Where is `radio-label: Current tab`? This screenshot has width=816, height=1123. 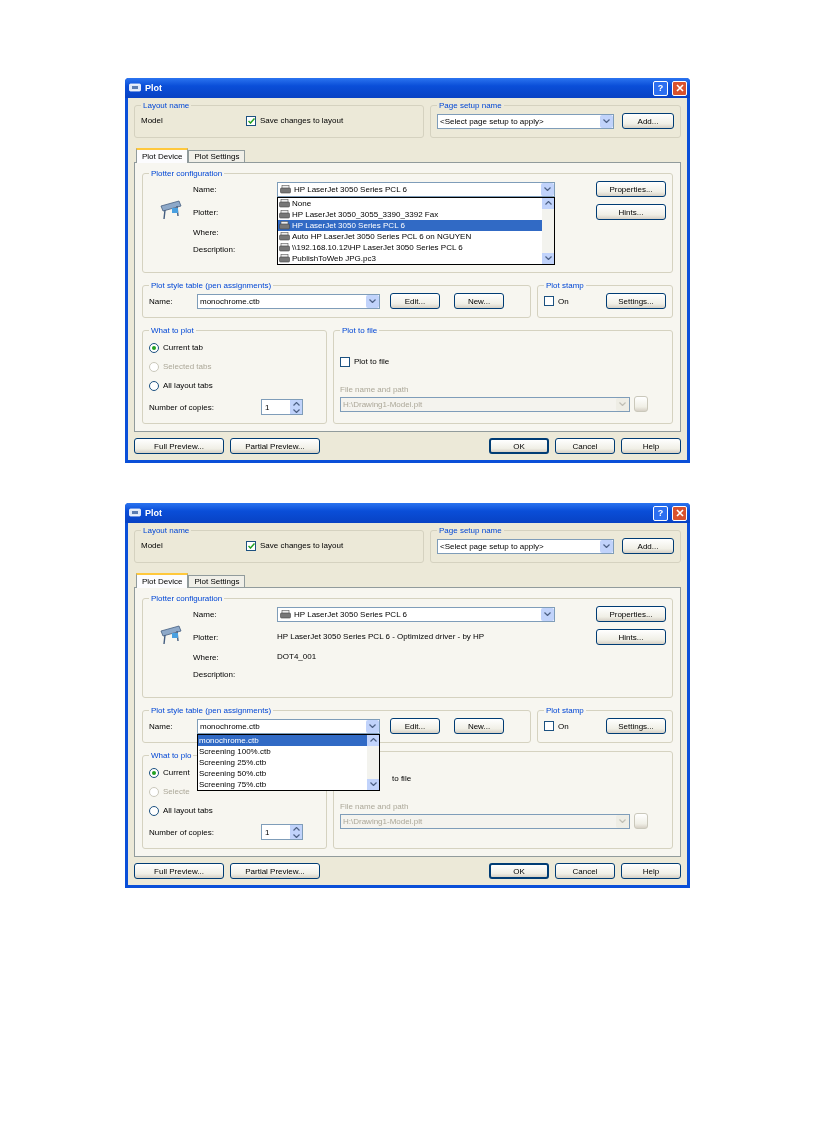
radio-label: Current tab is located at coordinates (183, 347).